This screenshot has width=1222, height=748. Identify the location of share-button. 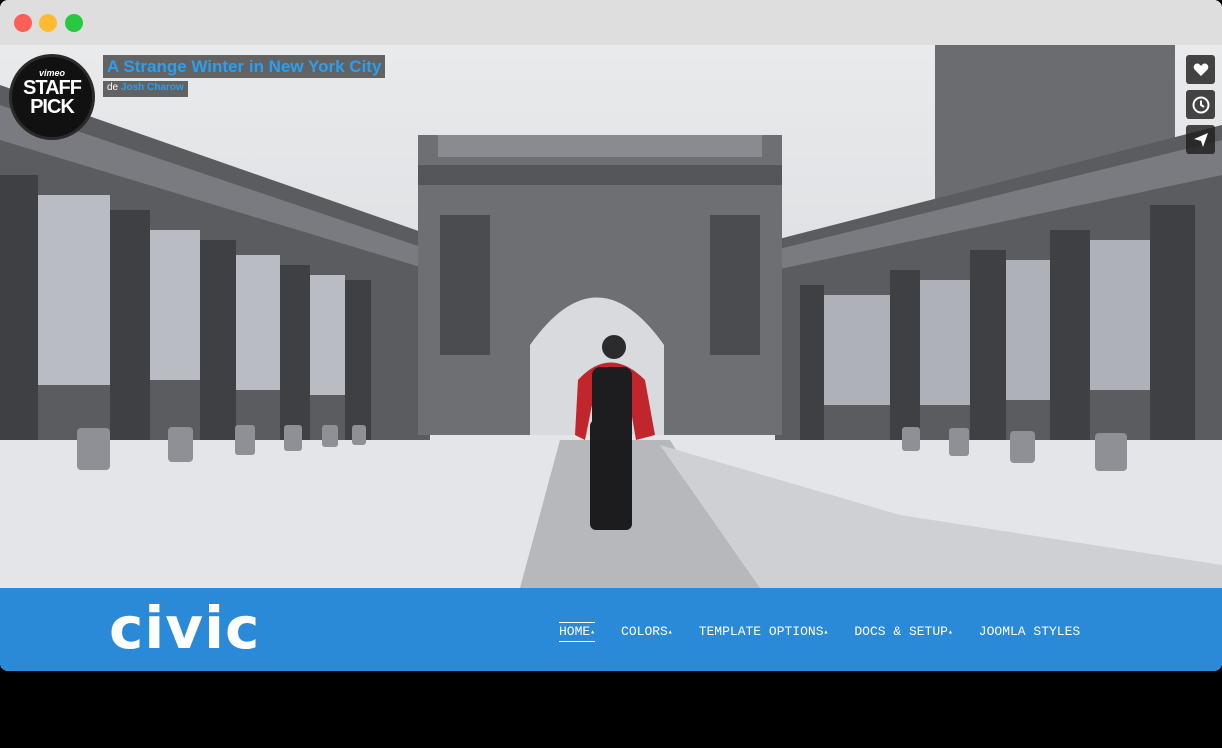
(1200, 139).